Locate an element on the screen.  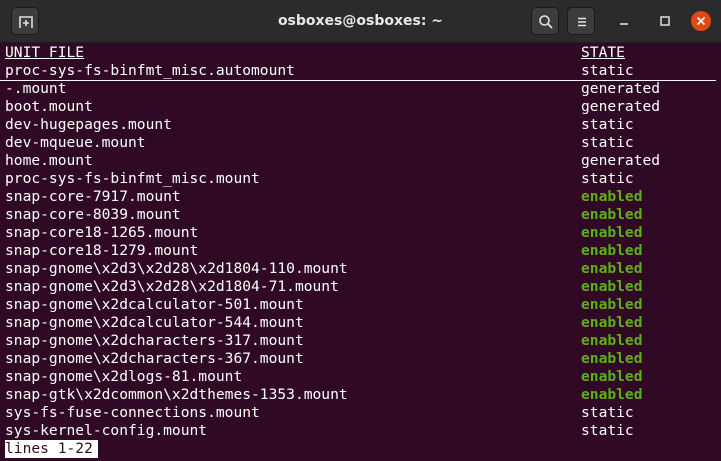
header-state: STATE is located at coordinates (603, 52).